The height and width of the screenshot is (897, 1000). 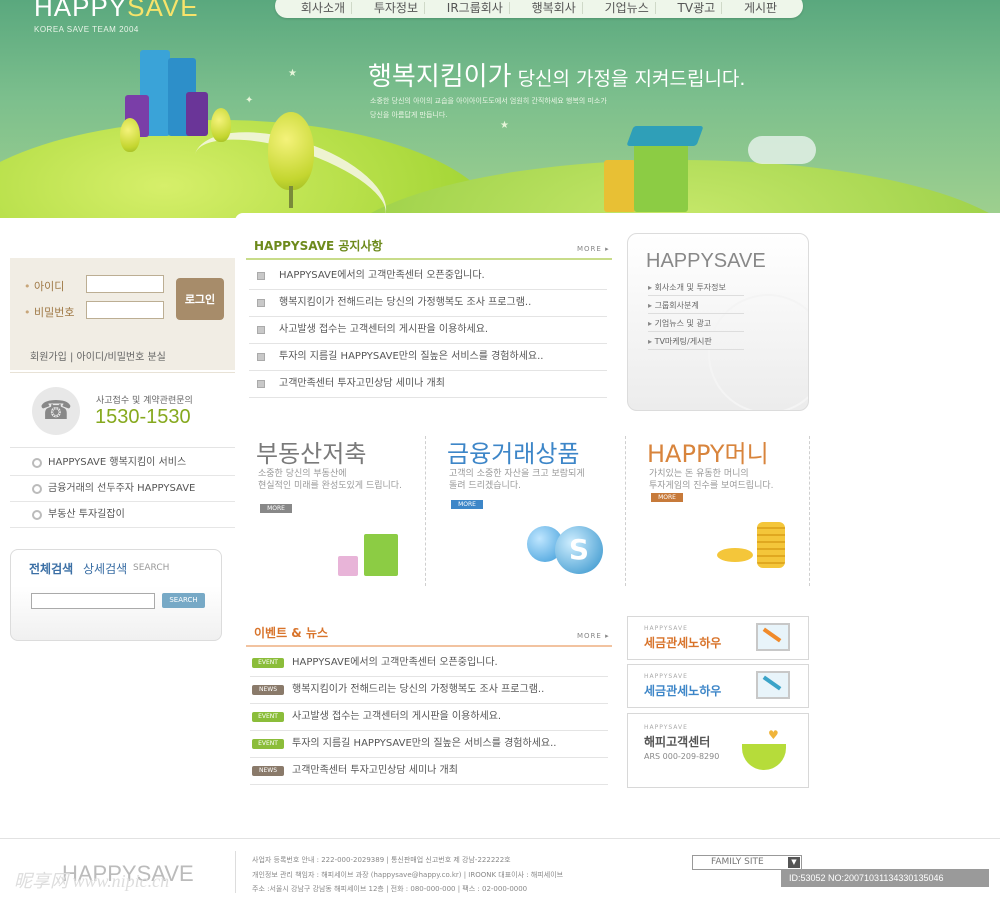 What do you see at coordinates (593, 249) in the screenshot?
I see `notice-more-link: MORE` at bounding box center [593, 249].